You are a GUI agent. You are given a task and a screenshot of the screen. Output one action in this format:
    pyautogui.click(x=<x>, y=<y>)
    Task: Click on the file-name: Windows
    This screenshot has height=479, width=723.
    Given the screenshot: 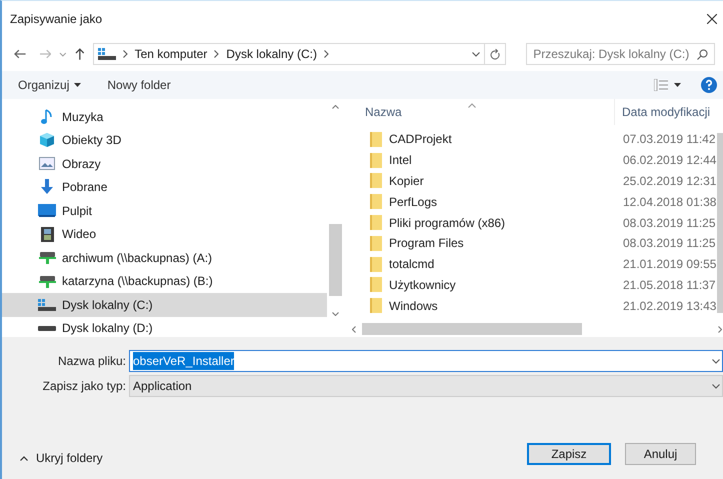 What is the action you would take?
    pyautogui.click(x=413, y=305)
    